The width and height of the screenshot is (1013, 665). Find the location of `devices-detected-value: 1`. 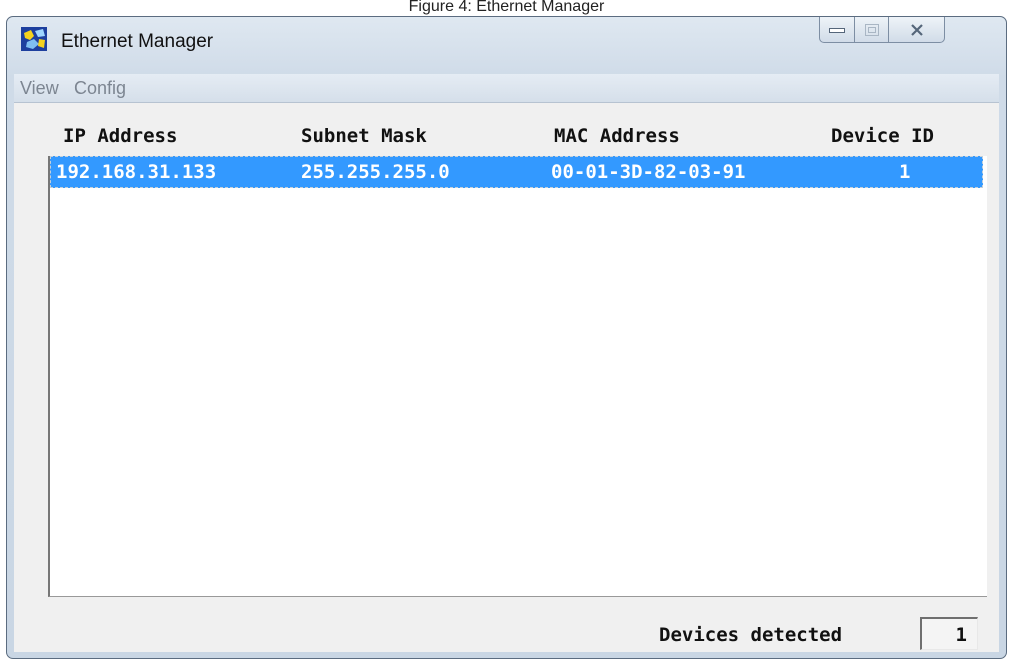

devices-detected-value: 1 is located at coordinates (961, 635).